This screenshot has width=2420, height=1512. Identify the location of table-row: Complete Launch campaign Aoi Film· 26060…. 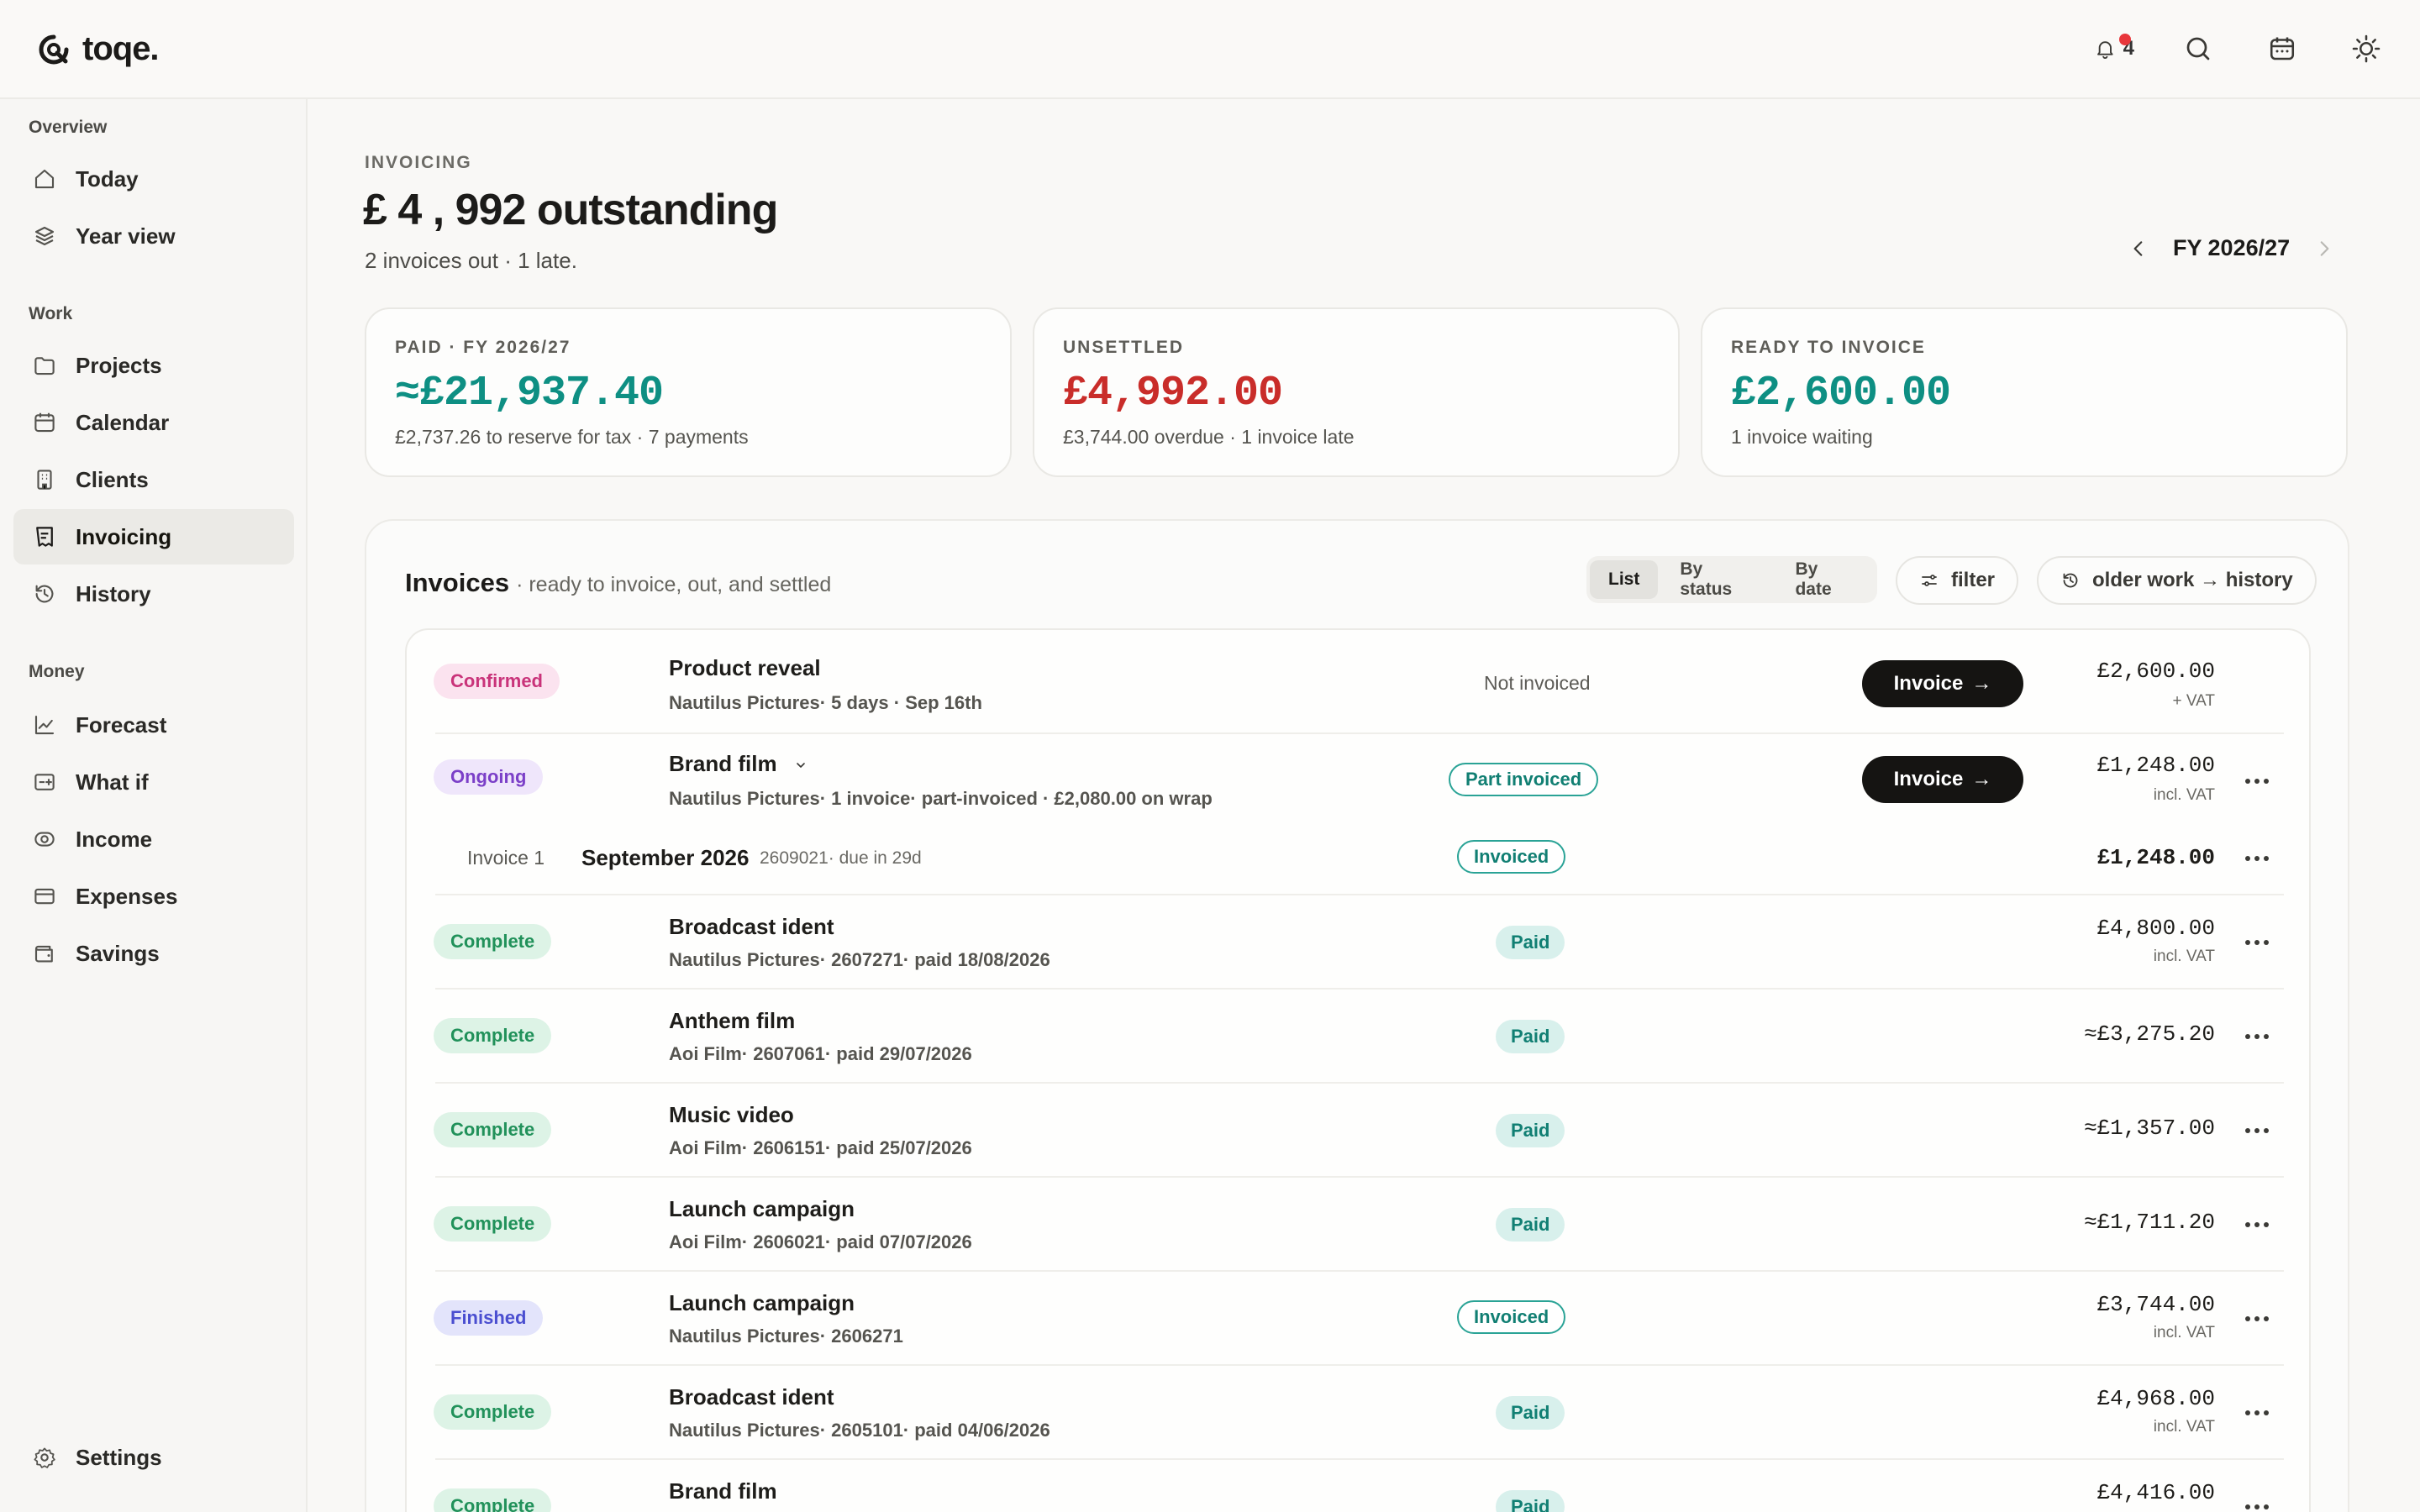
(1359, 1225).